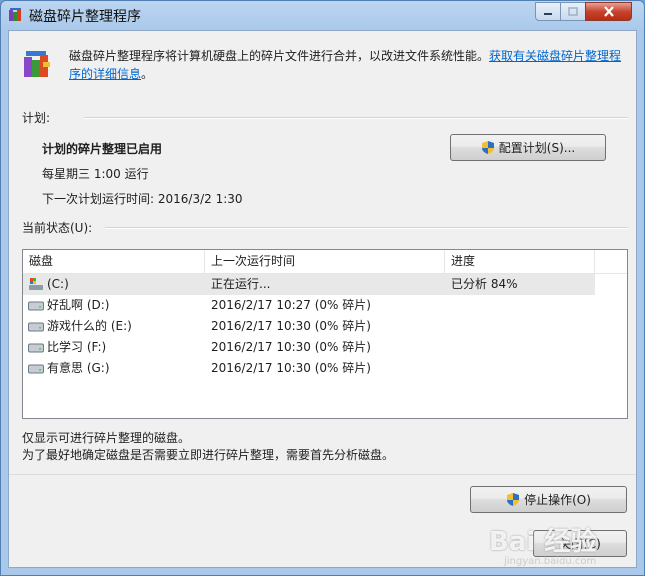 Image resolution: width=645 pixels, height=576 pixels. Describe the element at coordinates (356, 118) in the screenshot. I see `schedule-divider` at that location.